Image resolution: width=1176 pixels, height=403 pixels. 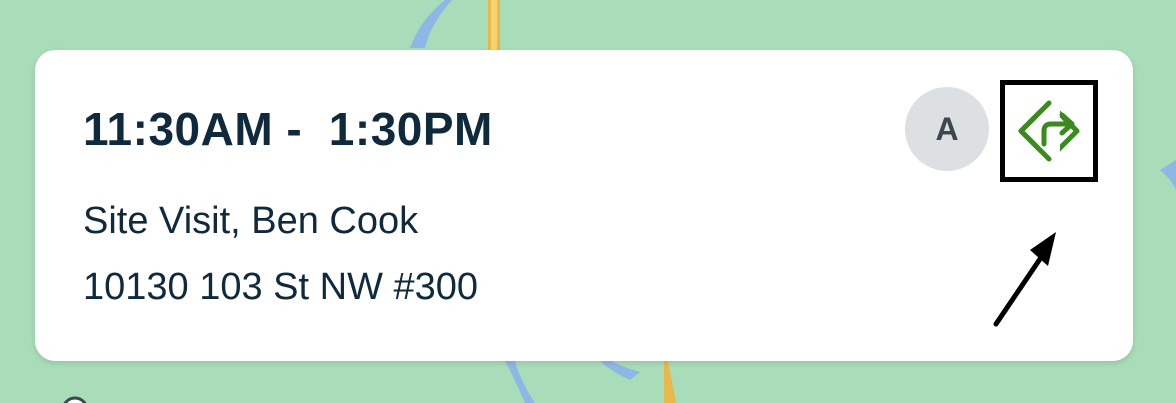 What do you see at coordinates (281, 287) in the screenshot?
I see `appointment-address: 10130 103 St NW #300` at bounding box center [281, 287].